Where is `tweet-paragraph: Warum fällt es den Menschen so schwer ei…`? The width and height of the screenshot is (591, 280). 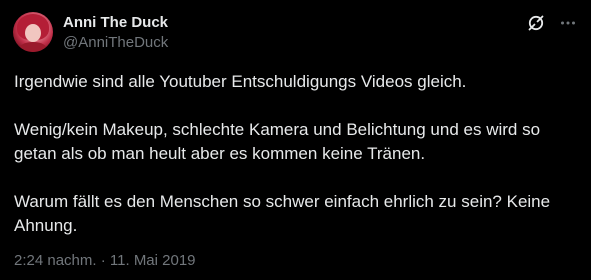 tweet-paragraph: Warum fällt es den Menschen so schwer ei… is located at coordinates (284, 213).